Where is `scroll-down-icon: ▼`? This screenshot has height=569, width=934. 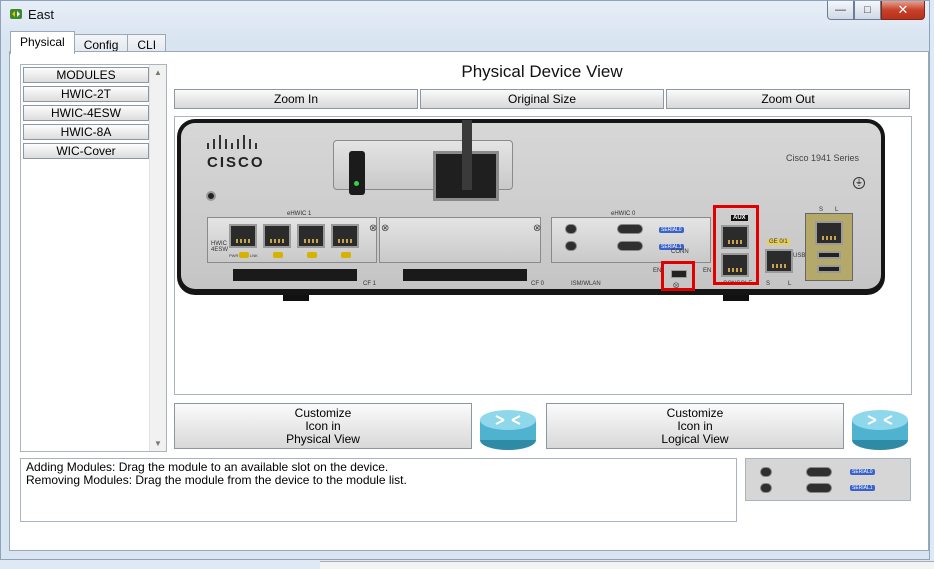 scroll-down-icon: ▼ is located at coordinates (158, 443).